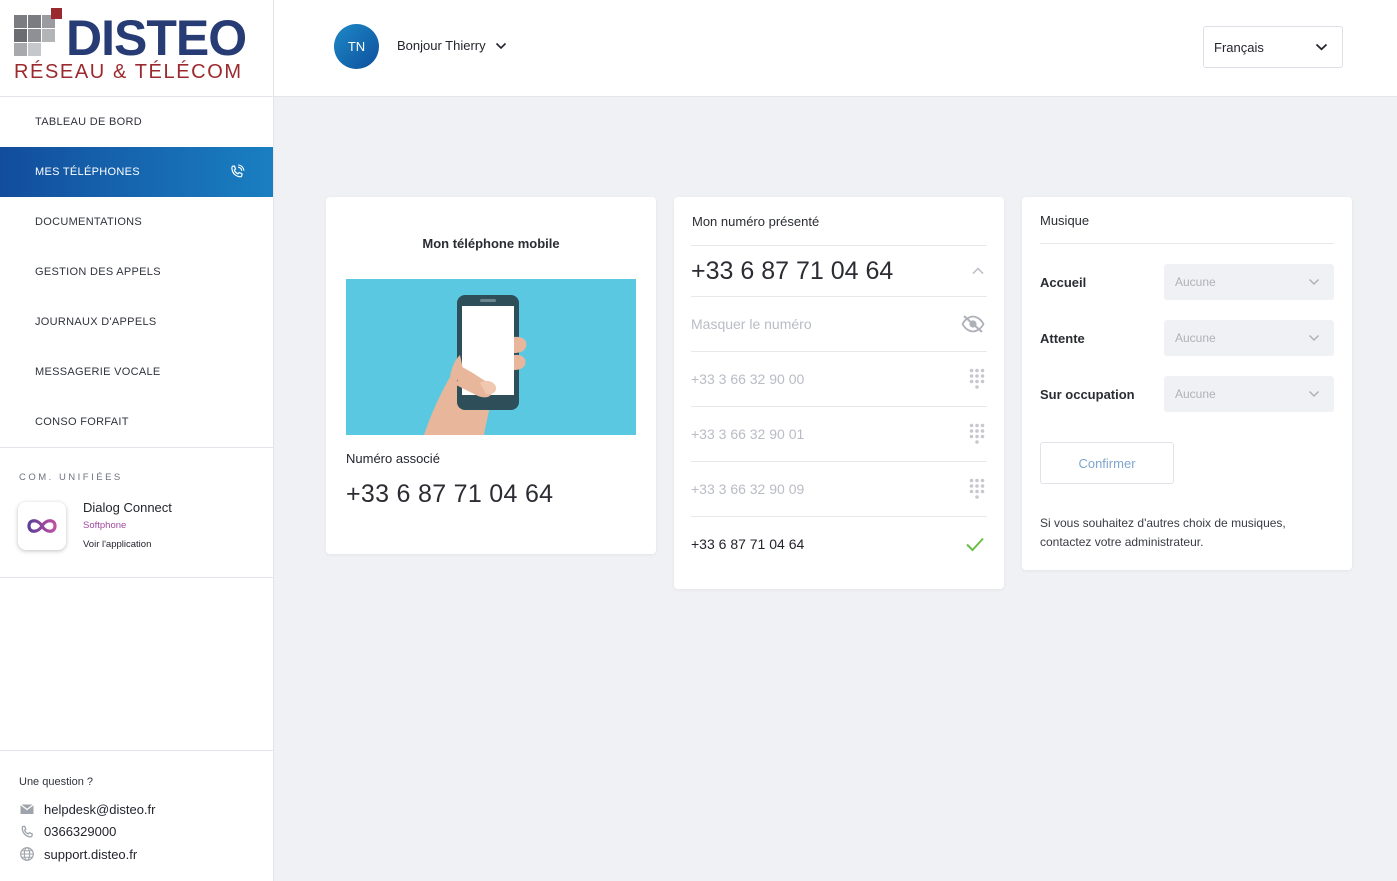 The width and height of the screenshot is (1397, 881). What do you see at coordinates (238, 171) in the screenshot?
I see `phone-call-icon` at bounding box center [238, 171].